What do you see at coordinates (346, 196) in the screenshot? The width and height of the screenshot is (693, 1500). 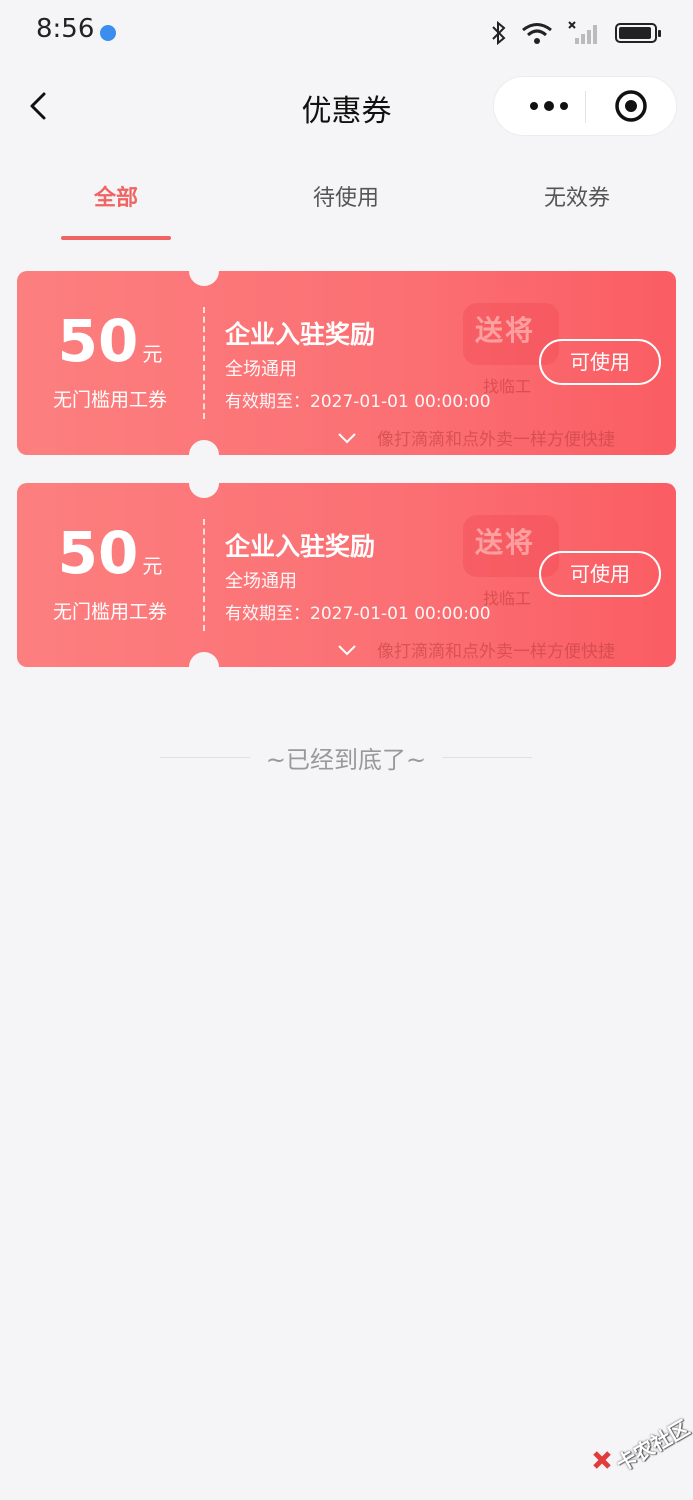 I see `tab-pending: 待使用` at bounding box center [346, 196].